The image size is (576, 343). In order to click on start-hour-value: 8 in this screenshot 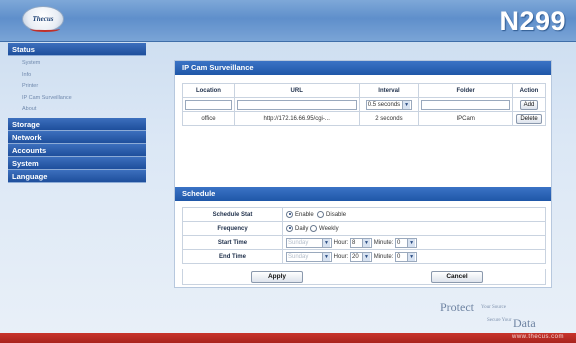, I will do `click(354, 242)`.